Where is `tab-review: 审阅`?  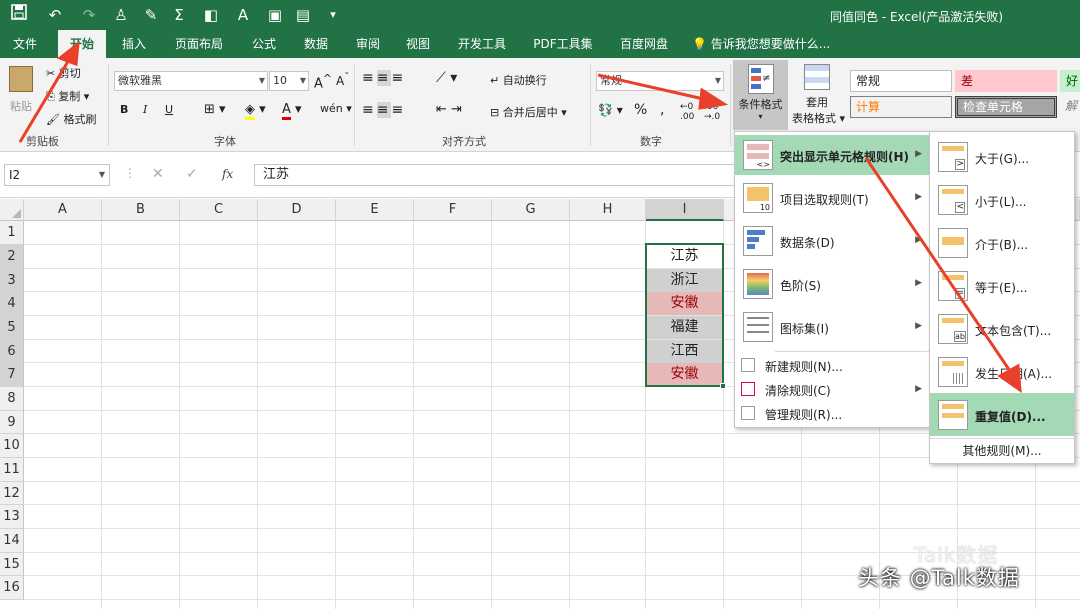
tab-review: 审阅 is located at coordinates (368, 44).